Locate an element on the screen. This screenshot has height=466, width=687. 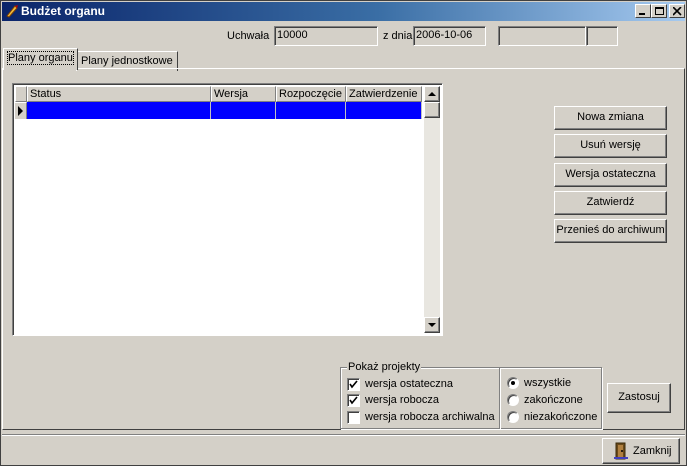
column-header-wersja: Wersja is located at coordinates (243, 94).